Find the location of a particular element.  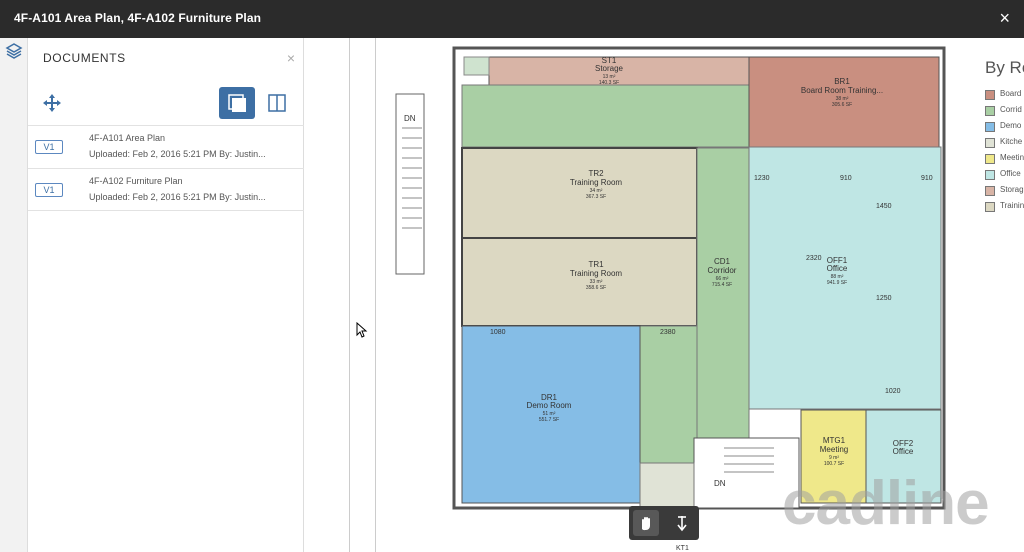

close-icon: × is located at coordinates (1004, 18).